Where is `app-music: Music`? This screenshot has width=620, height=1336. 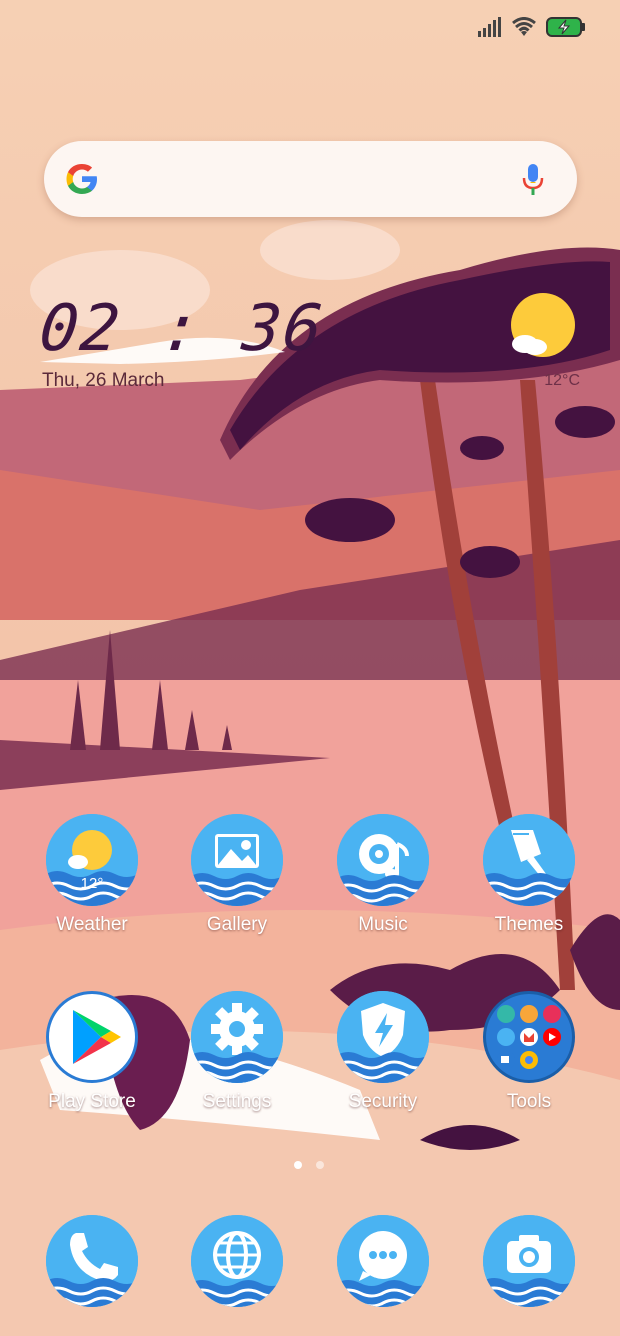
app-music: Music is located at coordinates (383, 875).